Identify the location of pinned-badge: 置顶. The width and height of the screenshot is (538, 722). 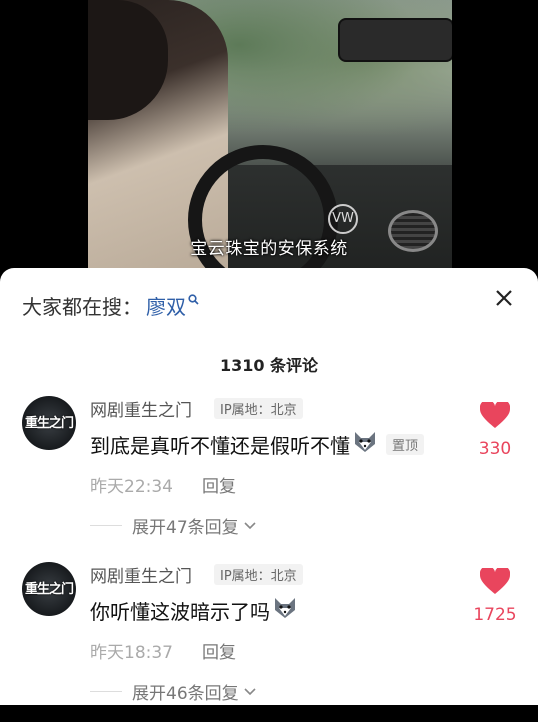
(405, 444).